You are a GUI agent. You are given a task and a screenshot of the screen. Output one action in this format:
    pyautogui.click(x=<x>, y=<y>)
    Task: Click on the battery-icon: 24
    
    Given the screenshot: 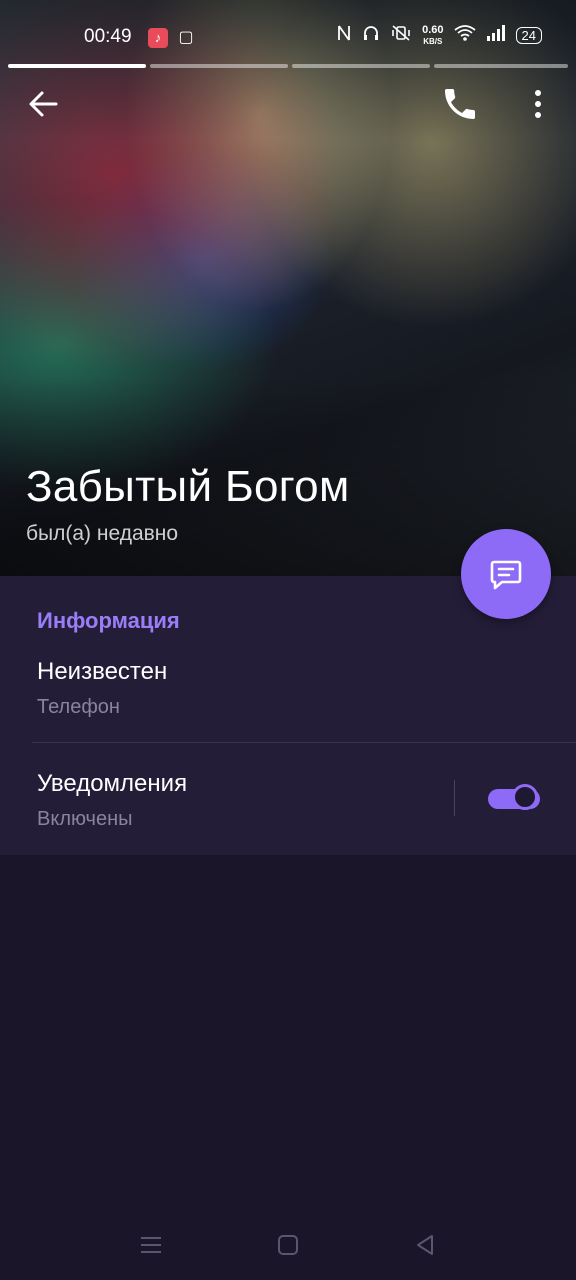 What is the action you would take?
    pyautogui.click(x=528, y=35)
    